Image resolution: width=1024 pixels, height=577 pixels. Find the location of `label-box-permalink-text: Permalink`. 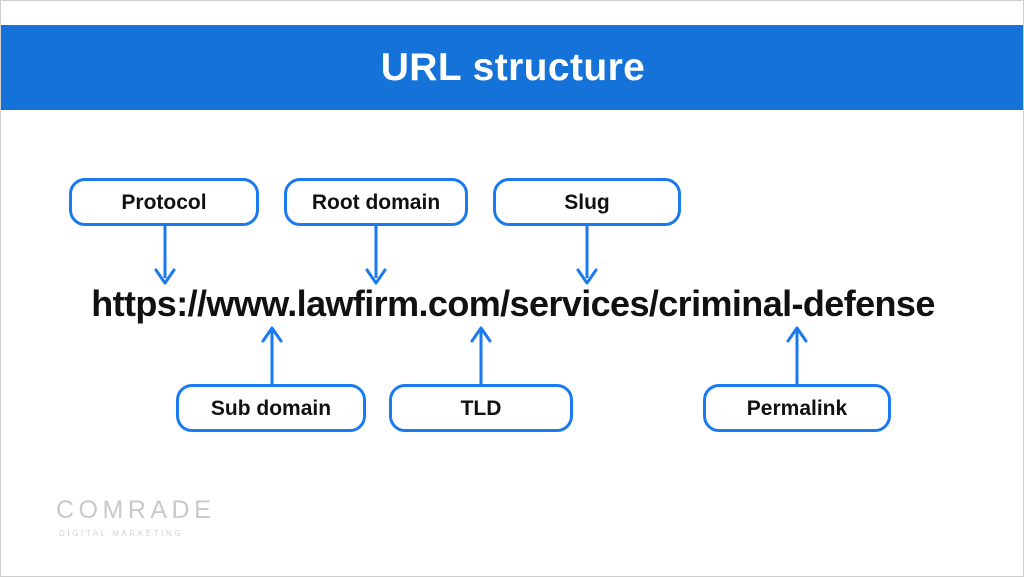

label-box-permalink-text: Permalink is located at coordinates (797, 408).